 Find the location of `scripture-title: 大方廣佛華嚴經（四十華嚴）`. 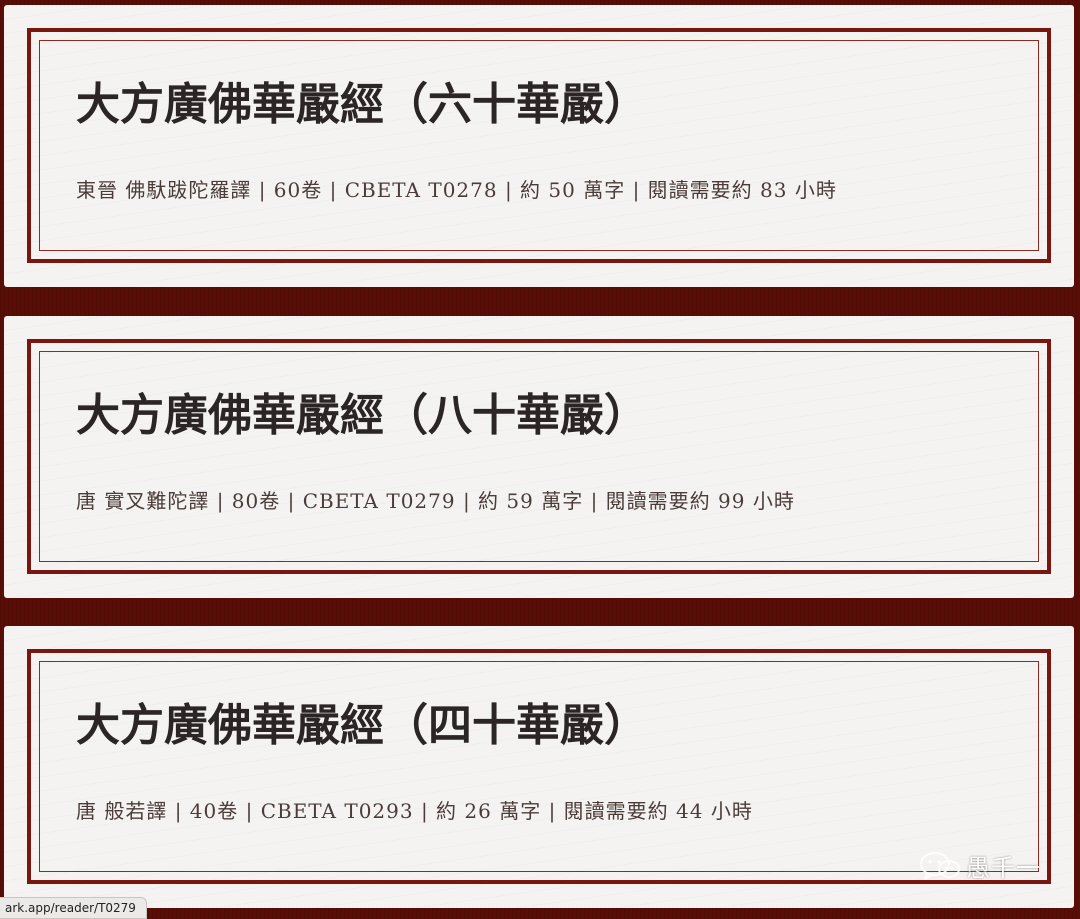

scripture-title: 大方廣佛華嚴經（四十華嚴） is located at coordinates (362, 726).